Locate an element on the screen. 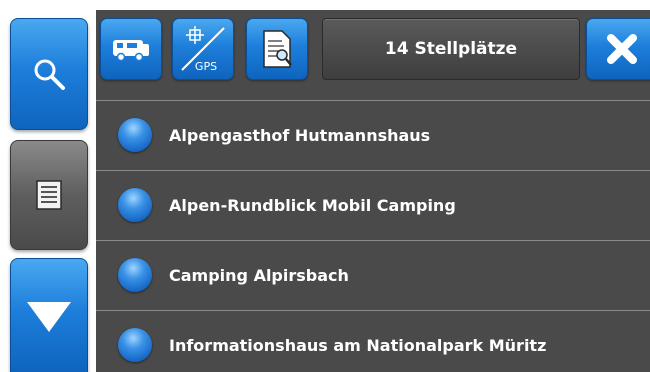  document-search-button is located at coordinates (277, 49).